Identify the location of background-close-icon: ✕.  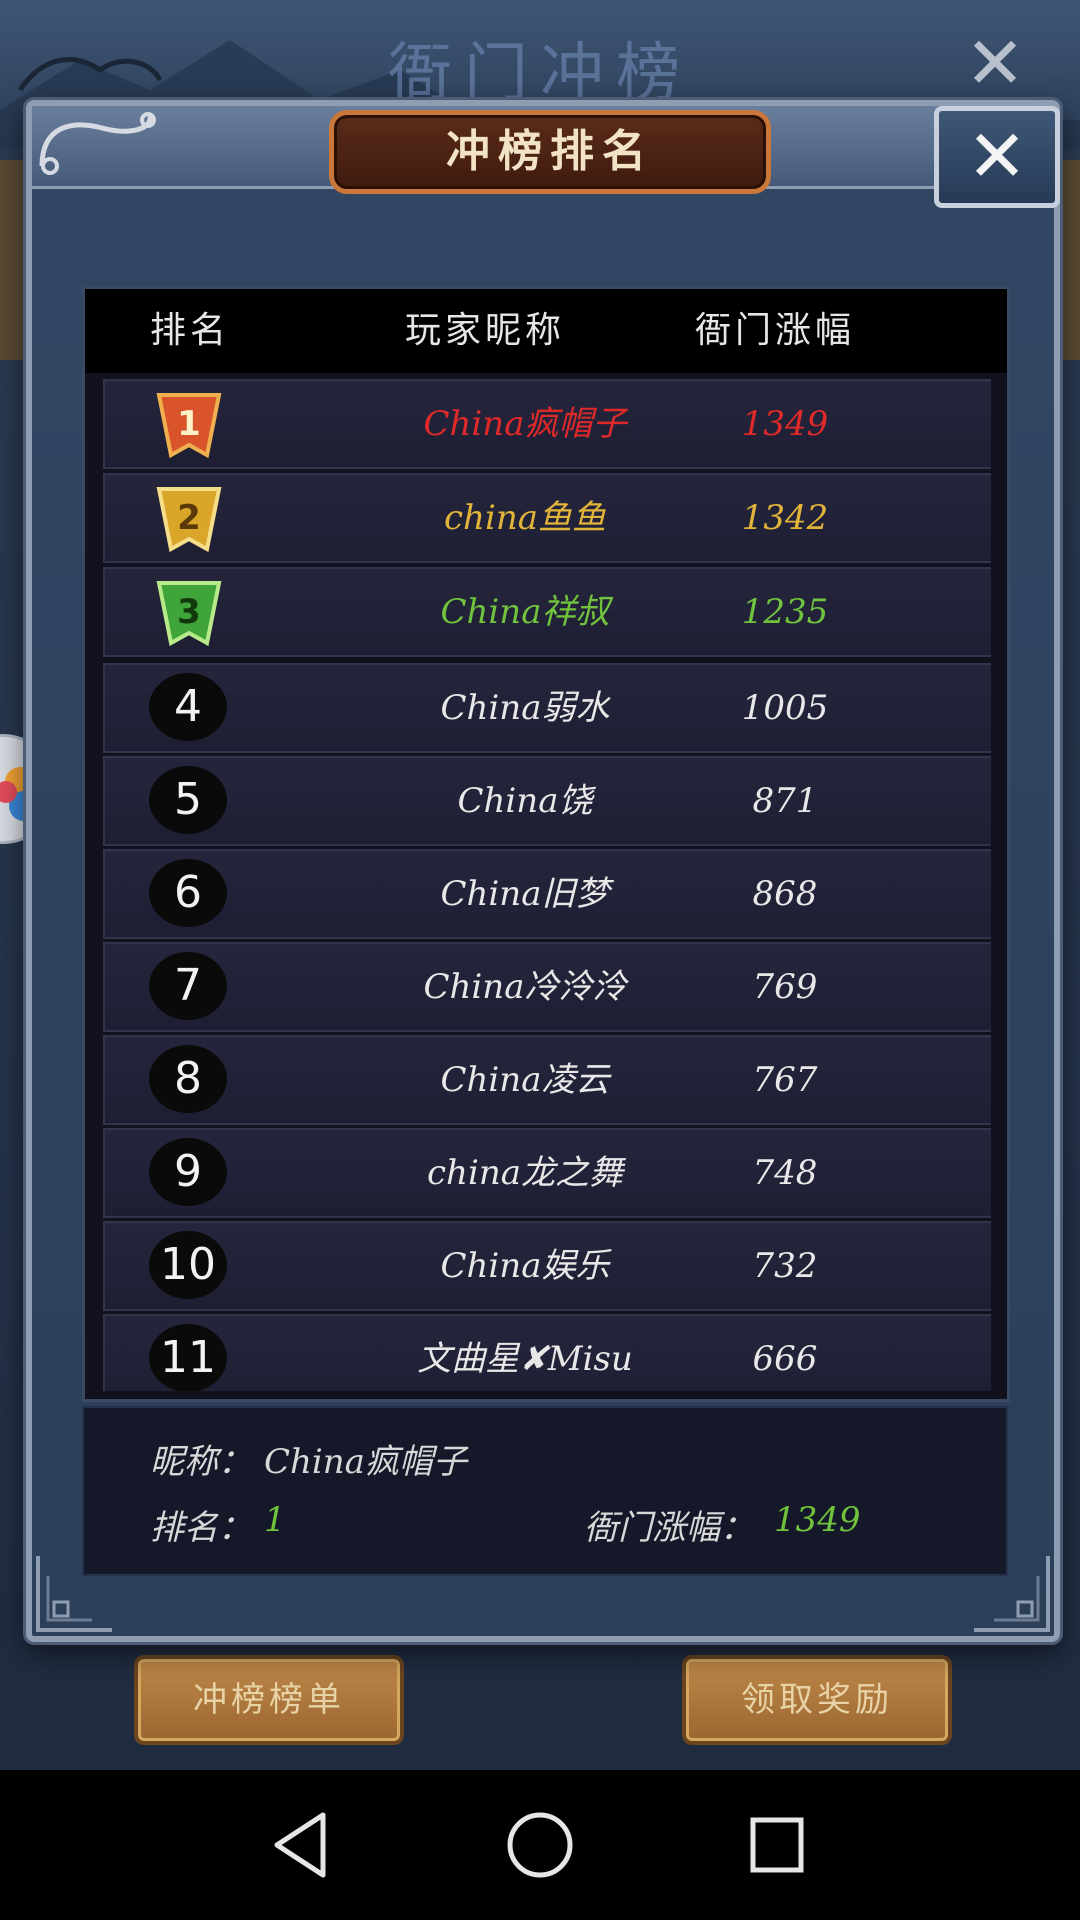
(995, 63).